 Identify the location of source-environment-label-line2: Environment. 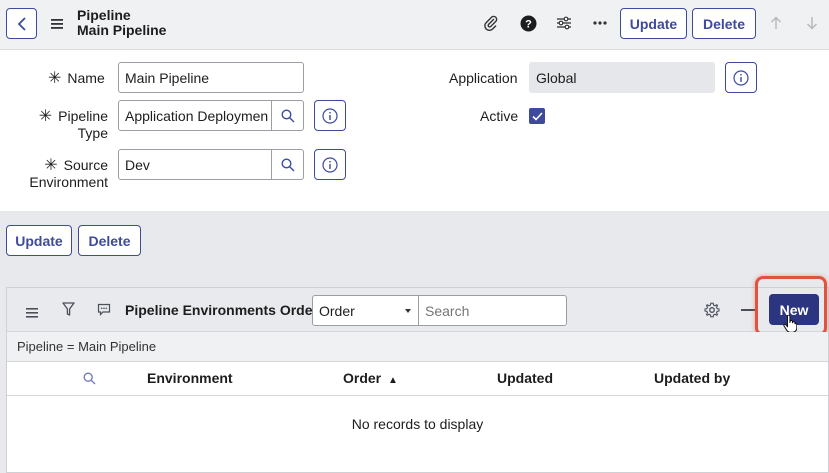
(68, 182).